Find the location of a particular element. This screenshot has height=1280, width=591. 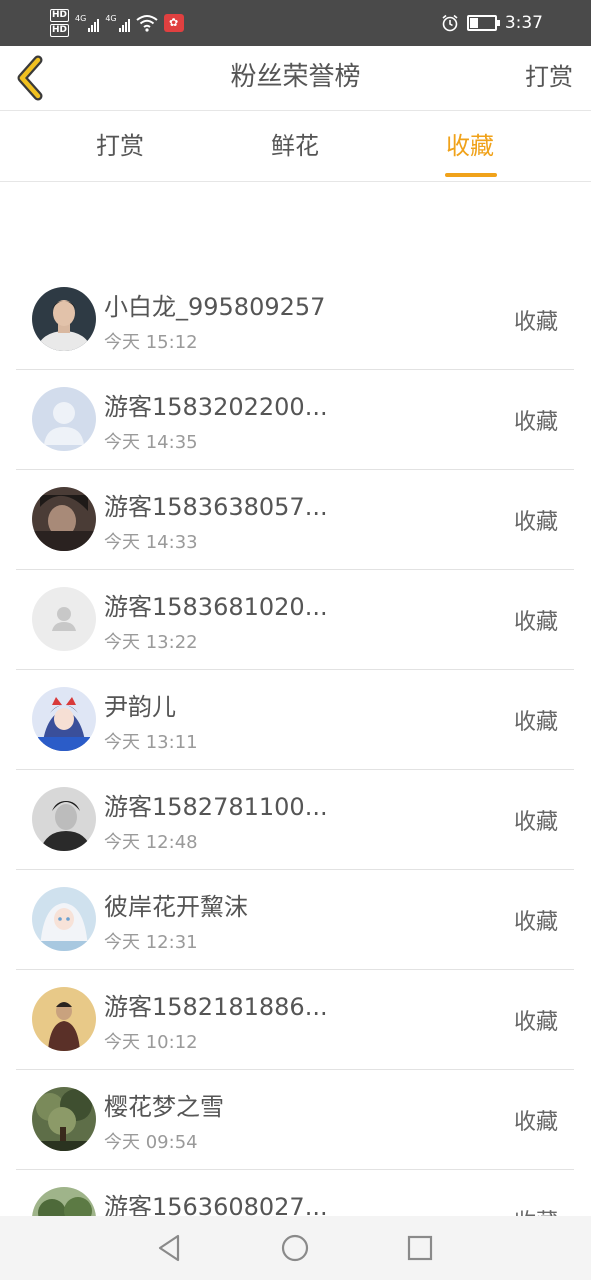

default-user-gray-icon is located at coordinates (64, 619).